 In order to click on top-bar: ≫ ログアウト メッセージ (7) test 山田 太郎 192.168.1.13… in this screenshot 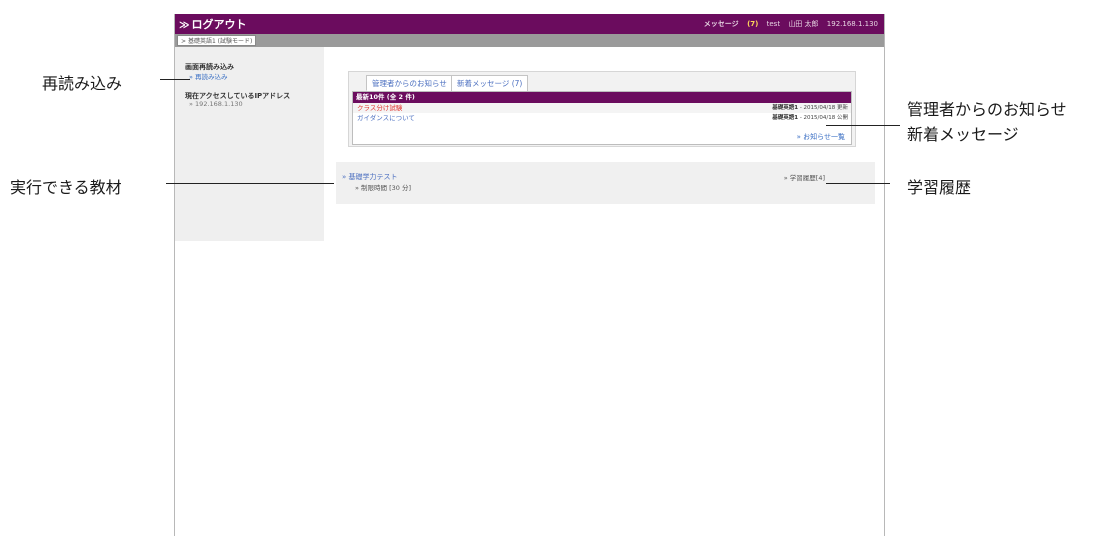, I will do `click(529, 24)`.